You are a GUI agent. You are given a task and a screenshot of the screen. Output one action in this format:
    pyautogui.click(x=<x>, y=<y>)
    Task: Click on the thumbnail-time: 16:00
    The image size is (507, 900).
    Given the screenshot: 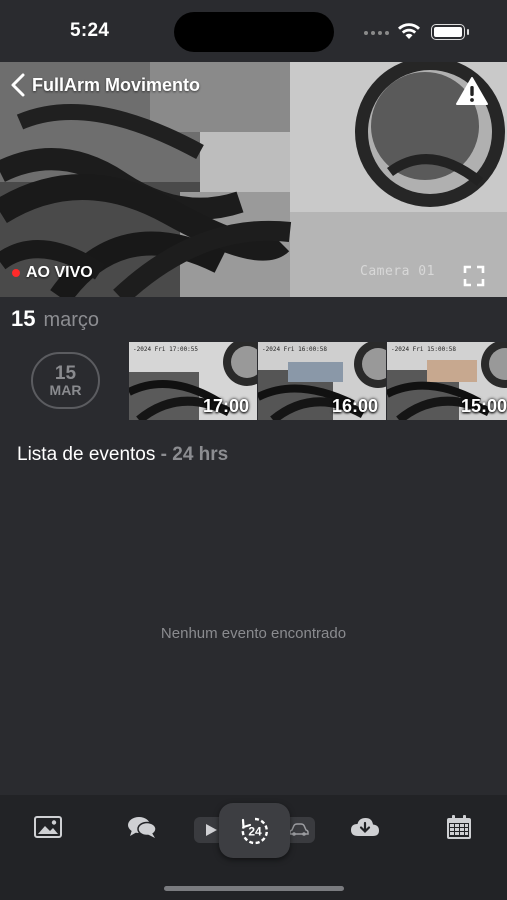 What is the action you would take?
    pyautogui.click(x=354, y=406)
    